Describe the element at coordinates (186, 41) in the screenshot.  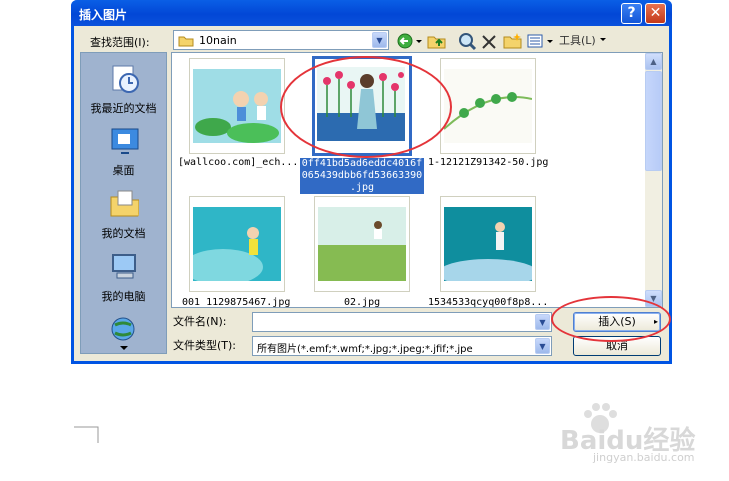
I see `folder-icon` at that location.